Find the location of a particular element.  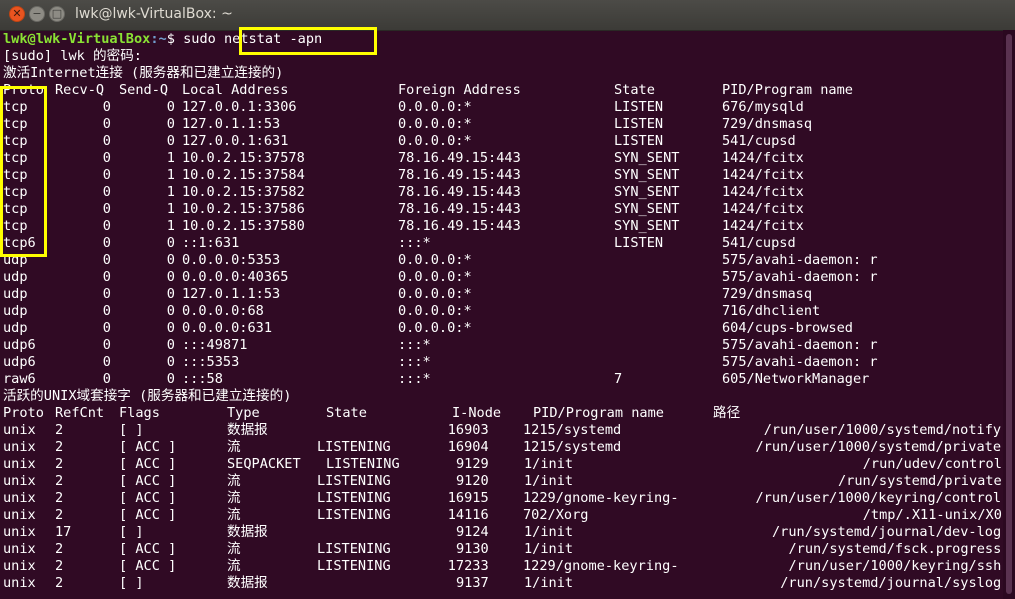

inet-section-header: 激活Internet连接 (服务器和已建立连接的) is located at coordinates (143, 73).